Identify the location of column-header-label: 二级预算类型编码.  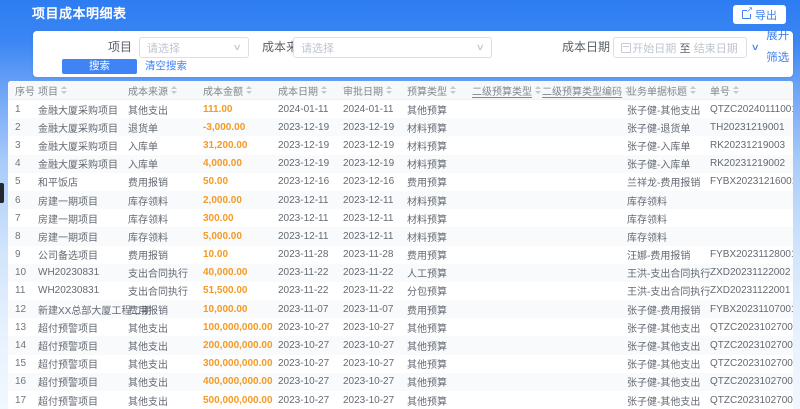
(582, 92).